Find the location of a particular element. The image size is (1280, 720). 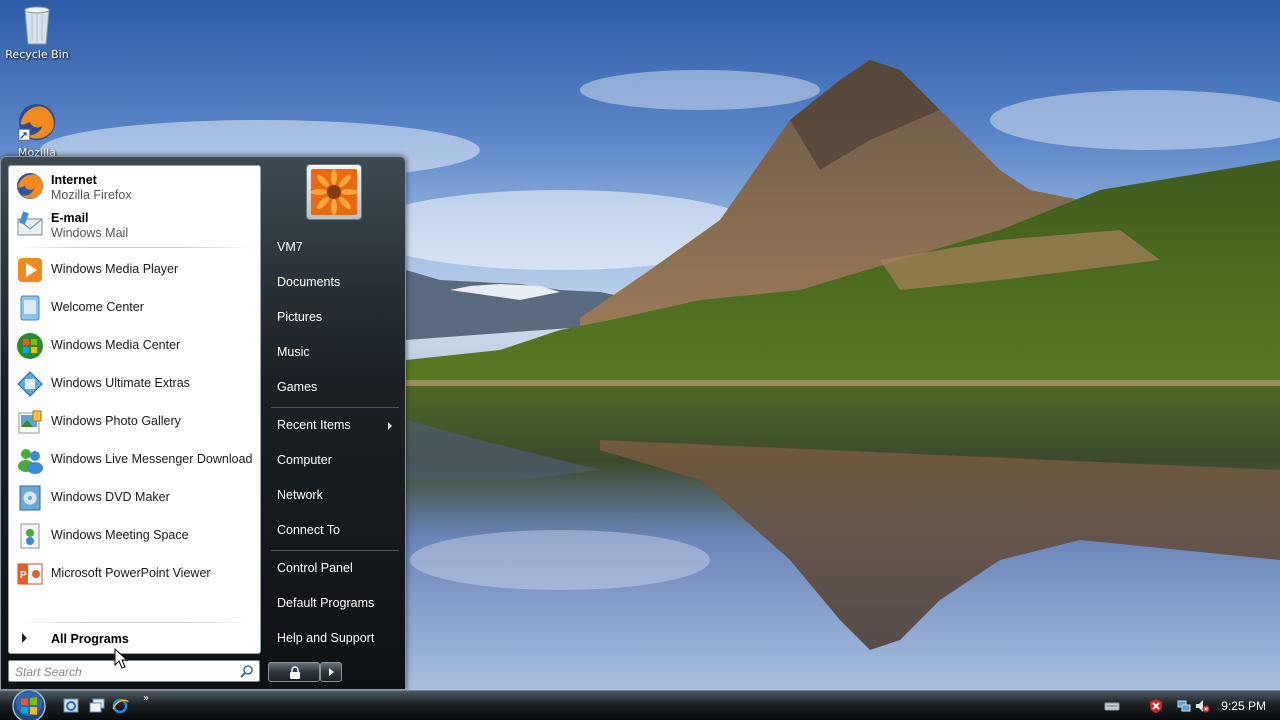

media-center-icon is located at coordinates (30, 346).